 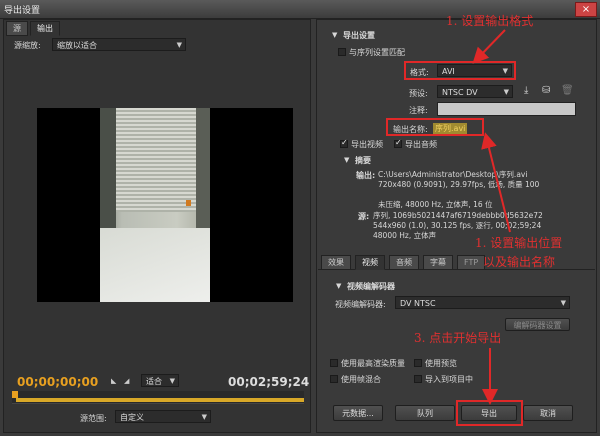 What do you see at coordinates (489, 46) in the screenshot?
I see `arrow-step1` at bounding box center [489, 46].